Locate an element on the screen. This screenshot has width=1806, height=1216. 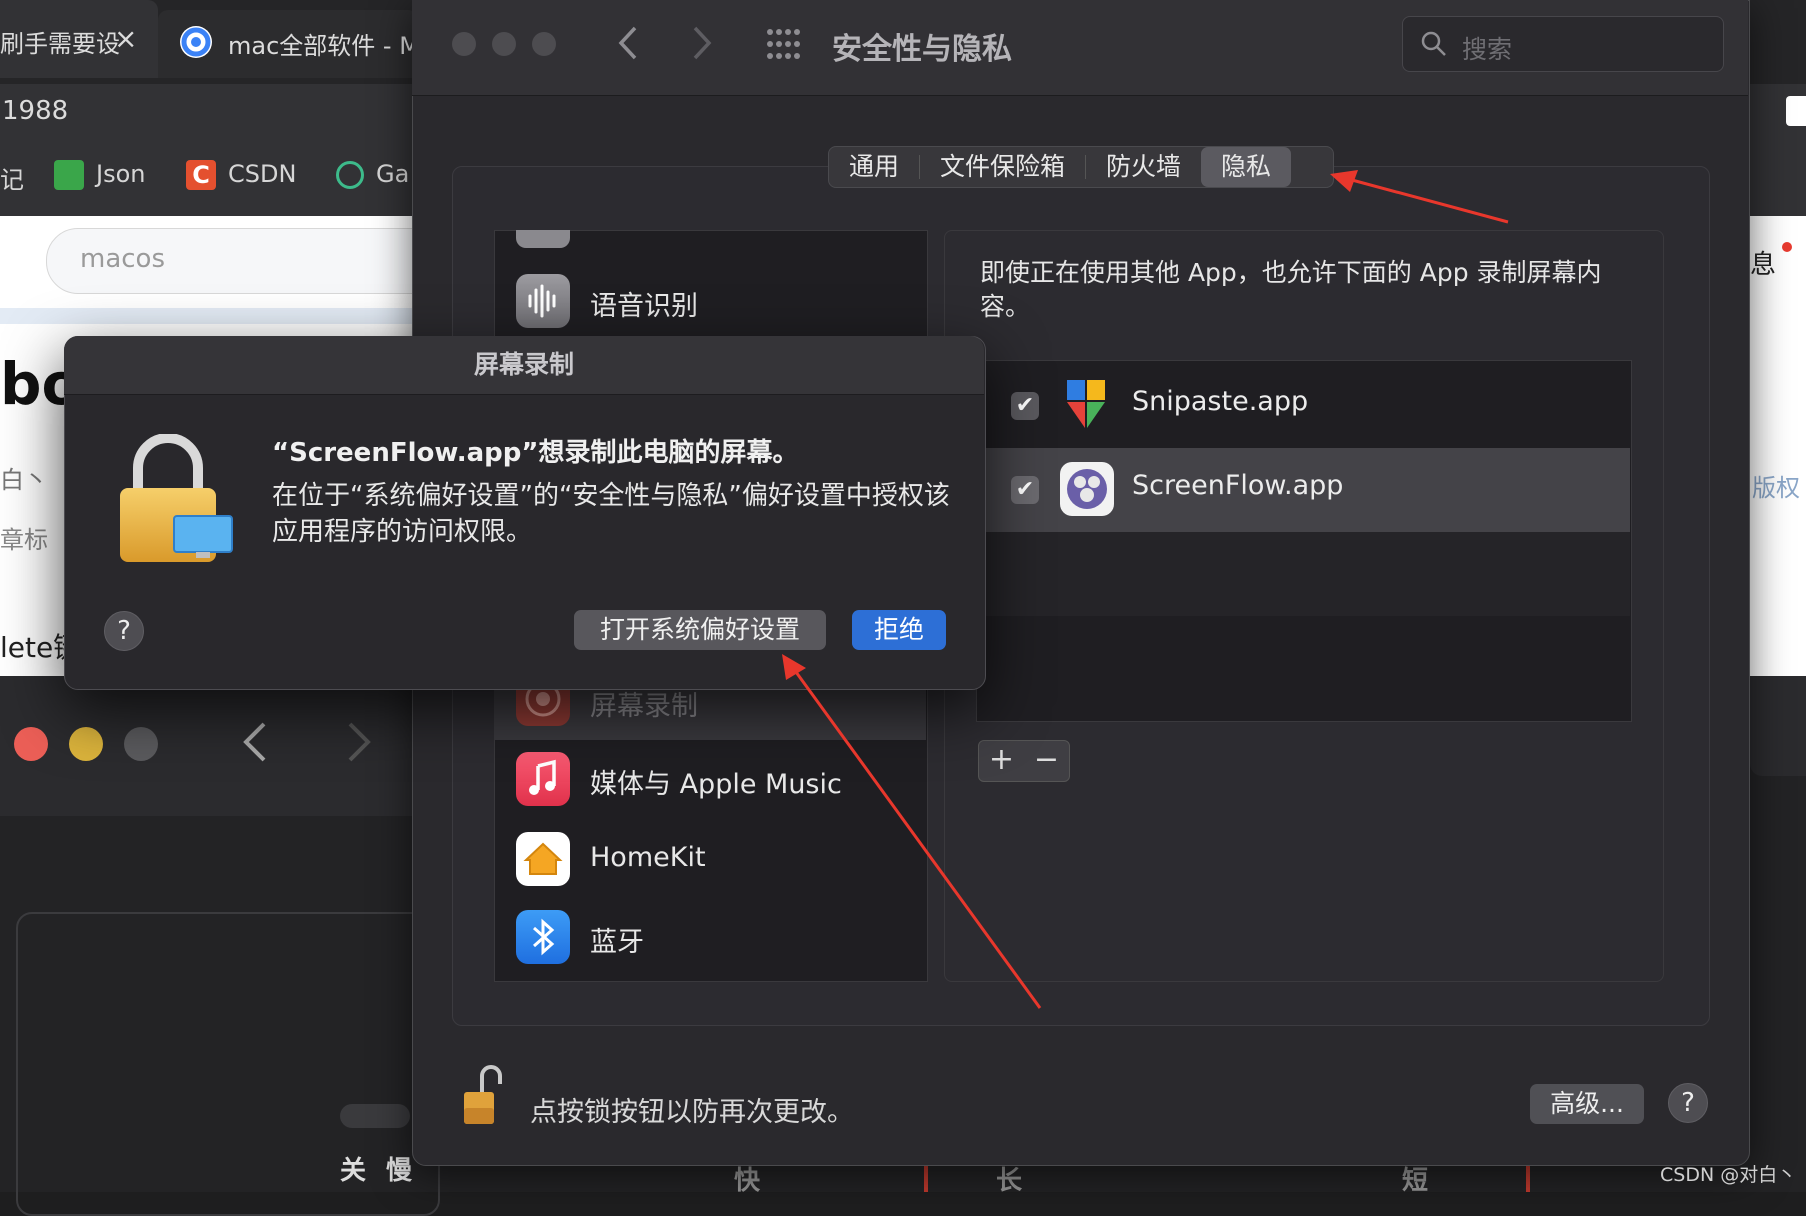
annotation-arrow-open-button is located at coordinates (918, 840).